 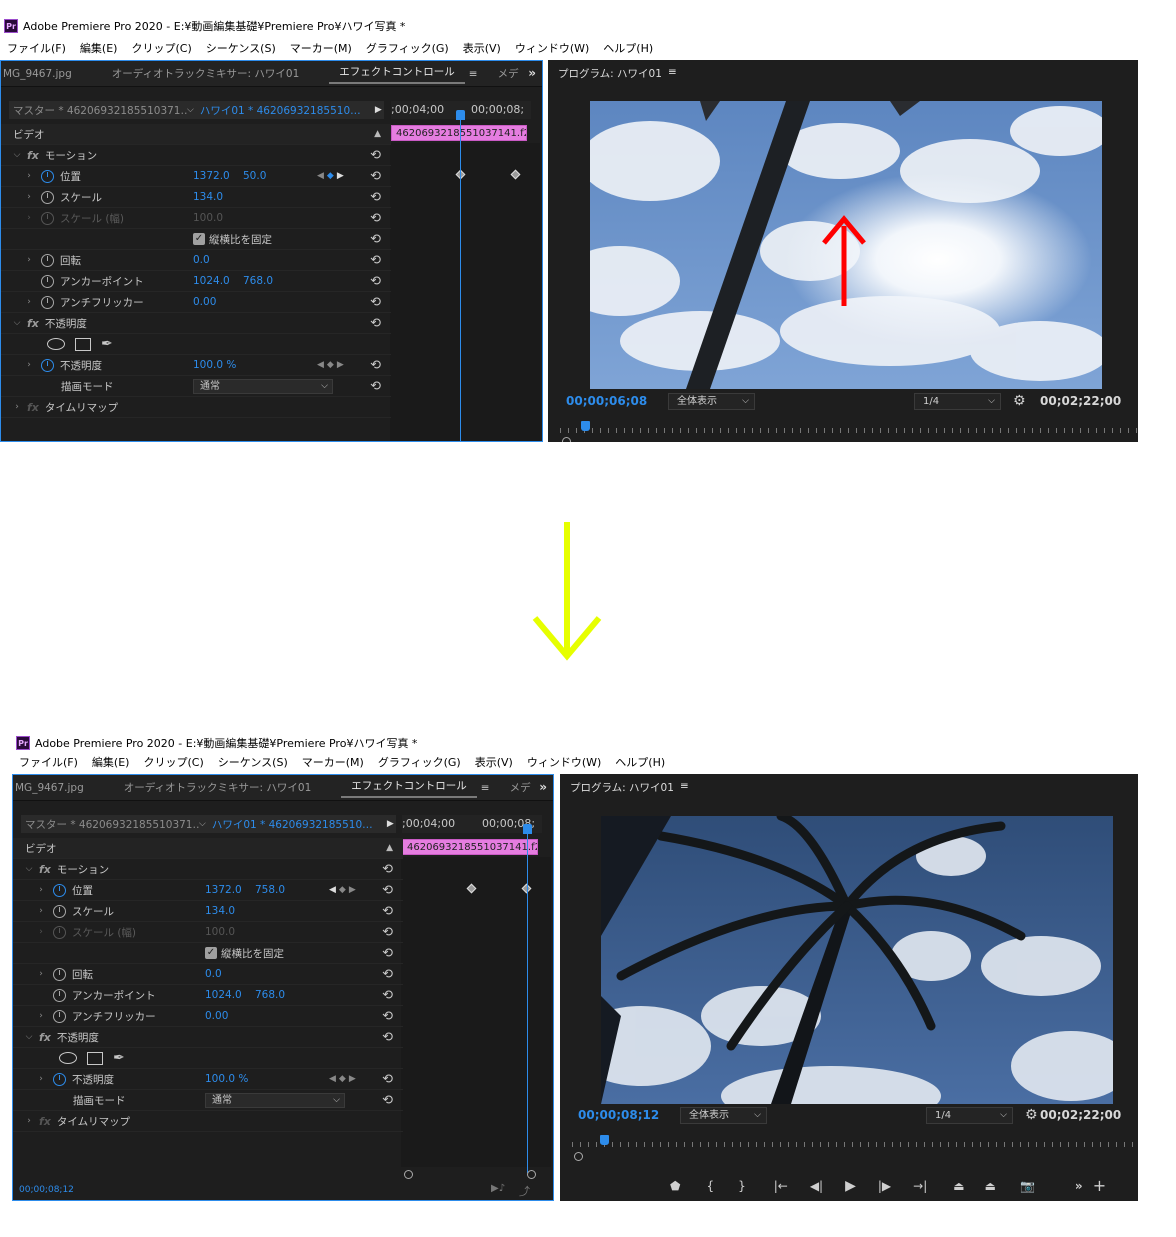 What do you see at coordinates (508, 73) in the screenshot?
I see `tab-media: メデ` at bounding box center [508, 73].